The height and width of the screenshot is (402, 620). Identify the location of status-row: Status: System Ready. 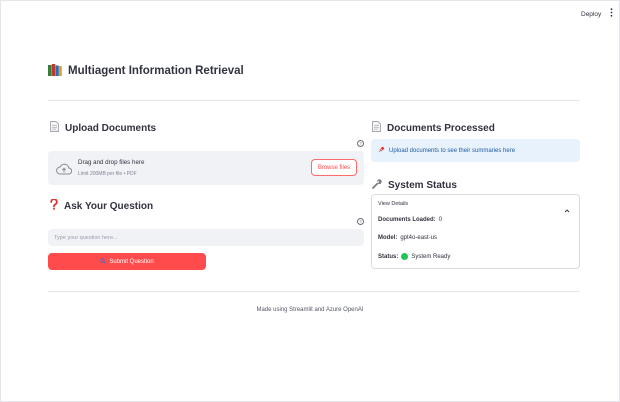
(414, 256).